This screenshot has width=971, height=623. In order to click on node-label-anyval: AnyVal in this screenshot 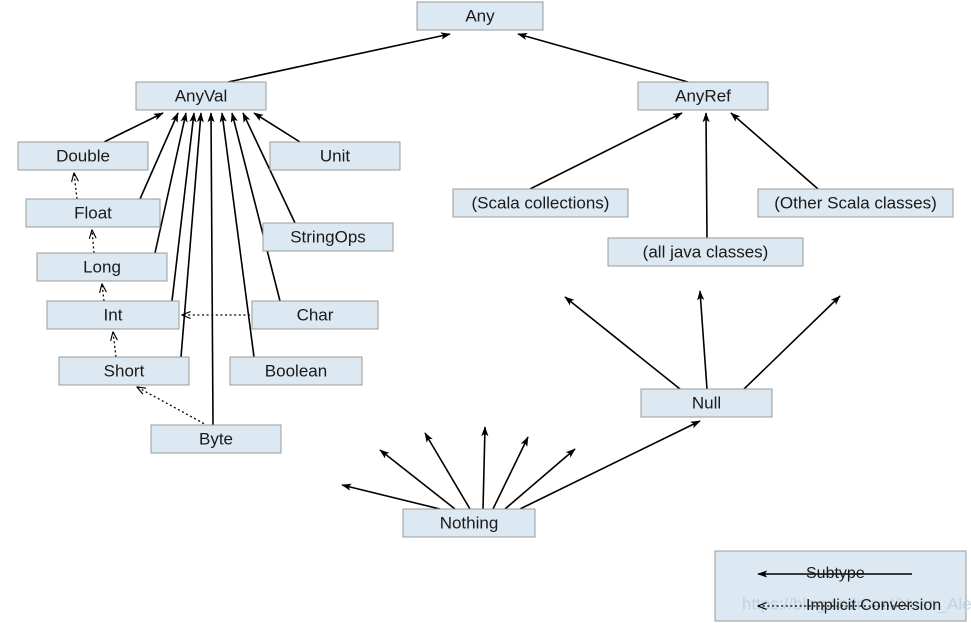, I will do `click(201, 95)`.